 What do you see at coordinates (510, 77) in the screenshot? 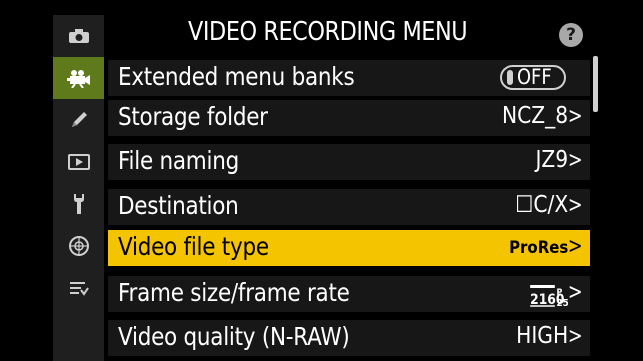
I see `toggle-knob` at bounding box center [510, 77].